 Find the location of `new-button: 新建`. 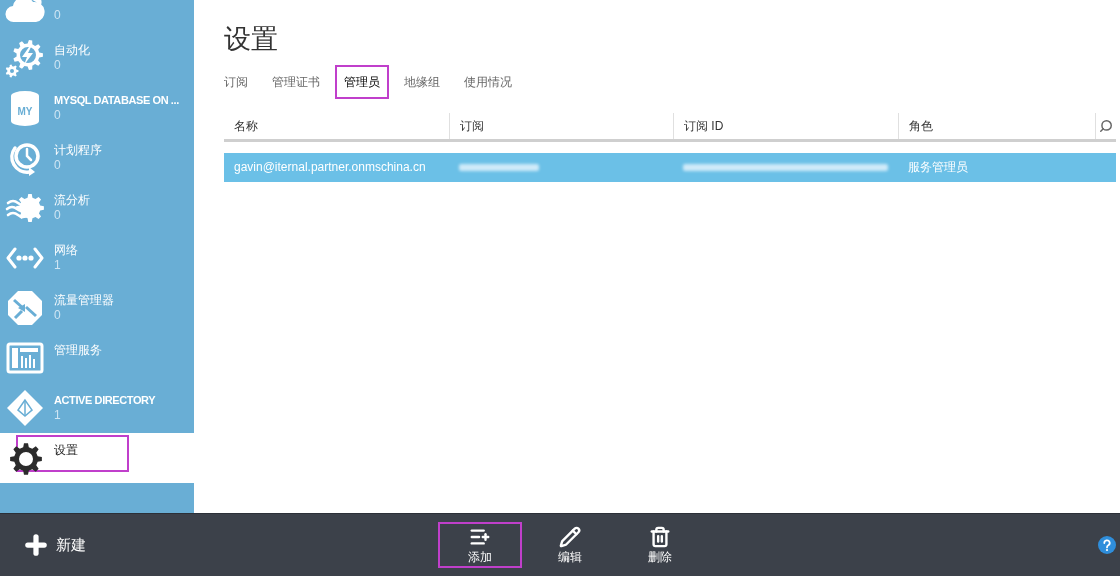

new-button: 新建 is located at coordinates (54, 545).